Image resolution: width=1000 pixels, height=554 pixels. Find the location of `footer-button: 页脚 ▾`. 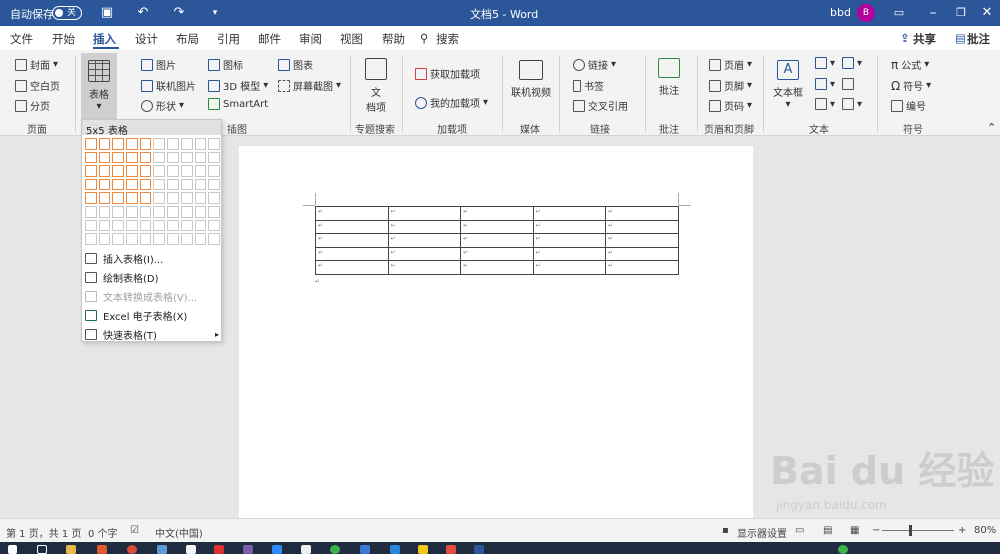

footer-button: 页脚 ▾ is located at coordinates (730, 85).